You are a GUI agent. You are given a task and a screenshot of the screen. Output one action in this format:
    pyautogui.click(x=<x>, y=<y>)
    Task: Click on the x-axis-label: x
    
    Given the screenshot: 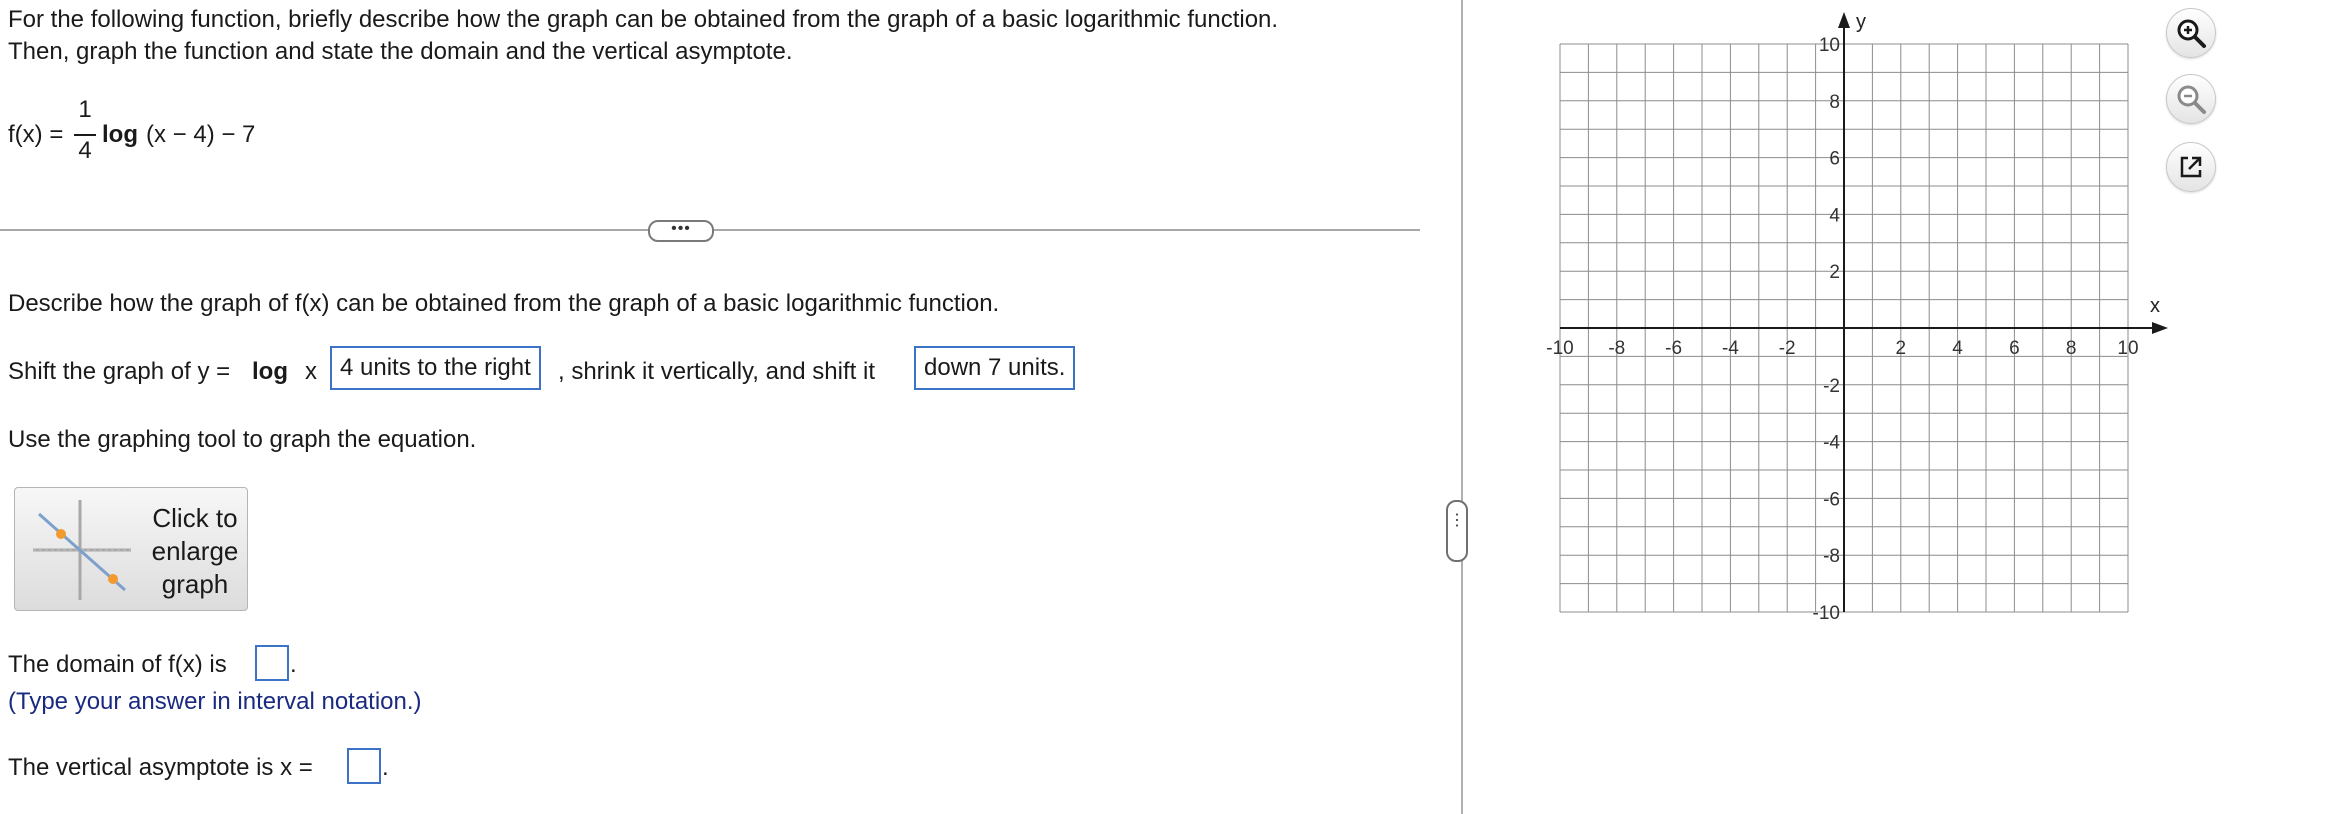 What is the action you would take?
    pyautogui.click(x=2155, y=306)
    